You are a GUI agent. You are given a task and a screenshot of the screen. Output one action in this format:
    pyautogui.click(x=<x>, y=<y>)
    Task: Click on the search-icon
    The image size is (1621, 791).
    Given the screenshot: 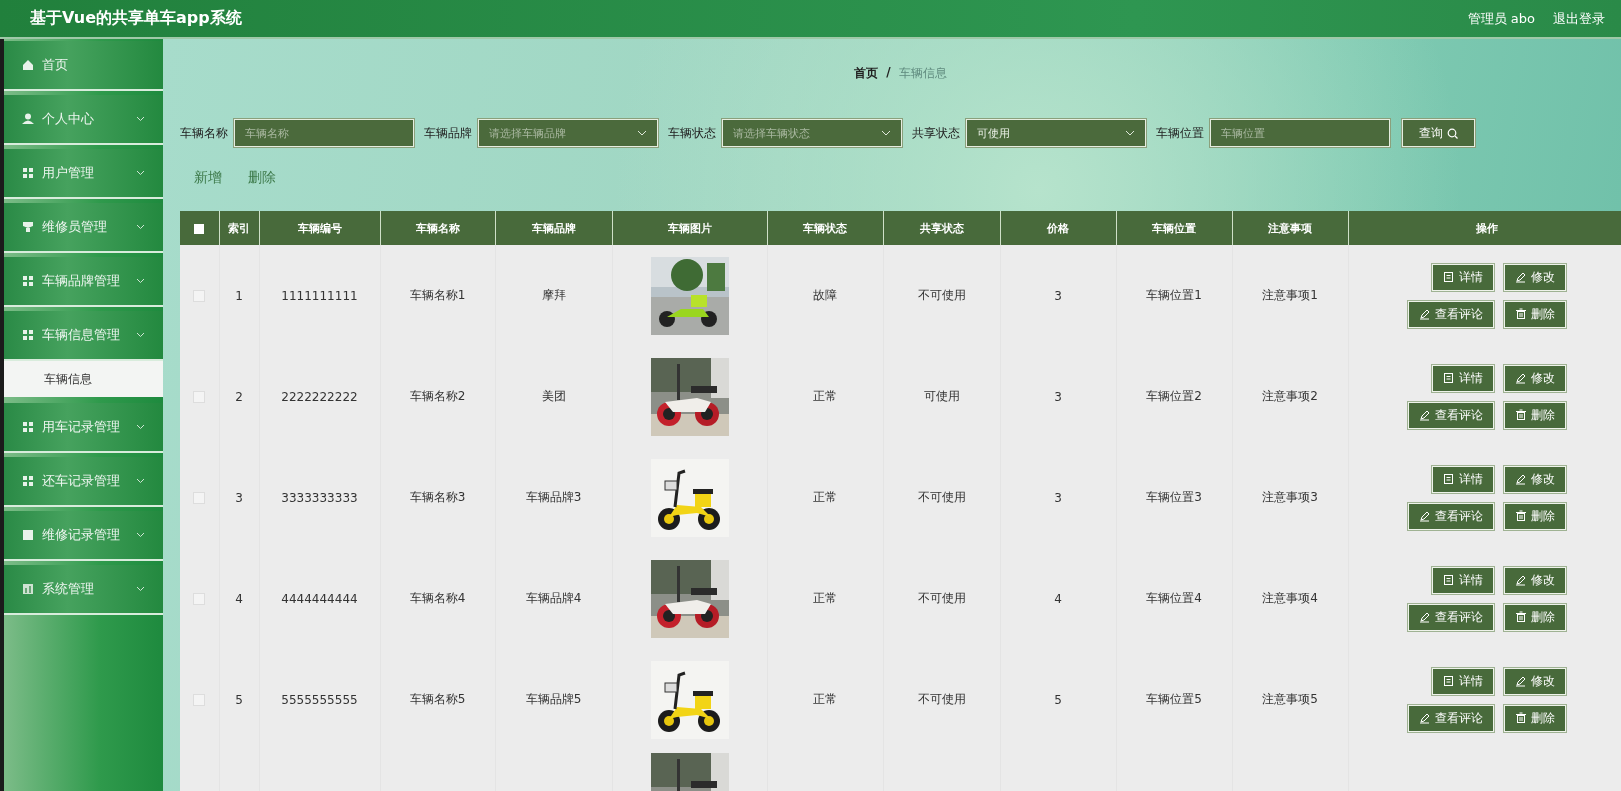 What is the action you would take?
    pyautogui.click(x=1452, y=133)
    